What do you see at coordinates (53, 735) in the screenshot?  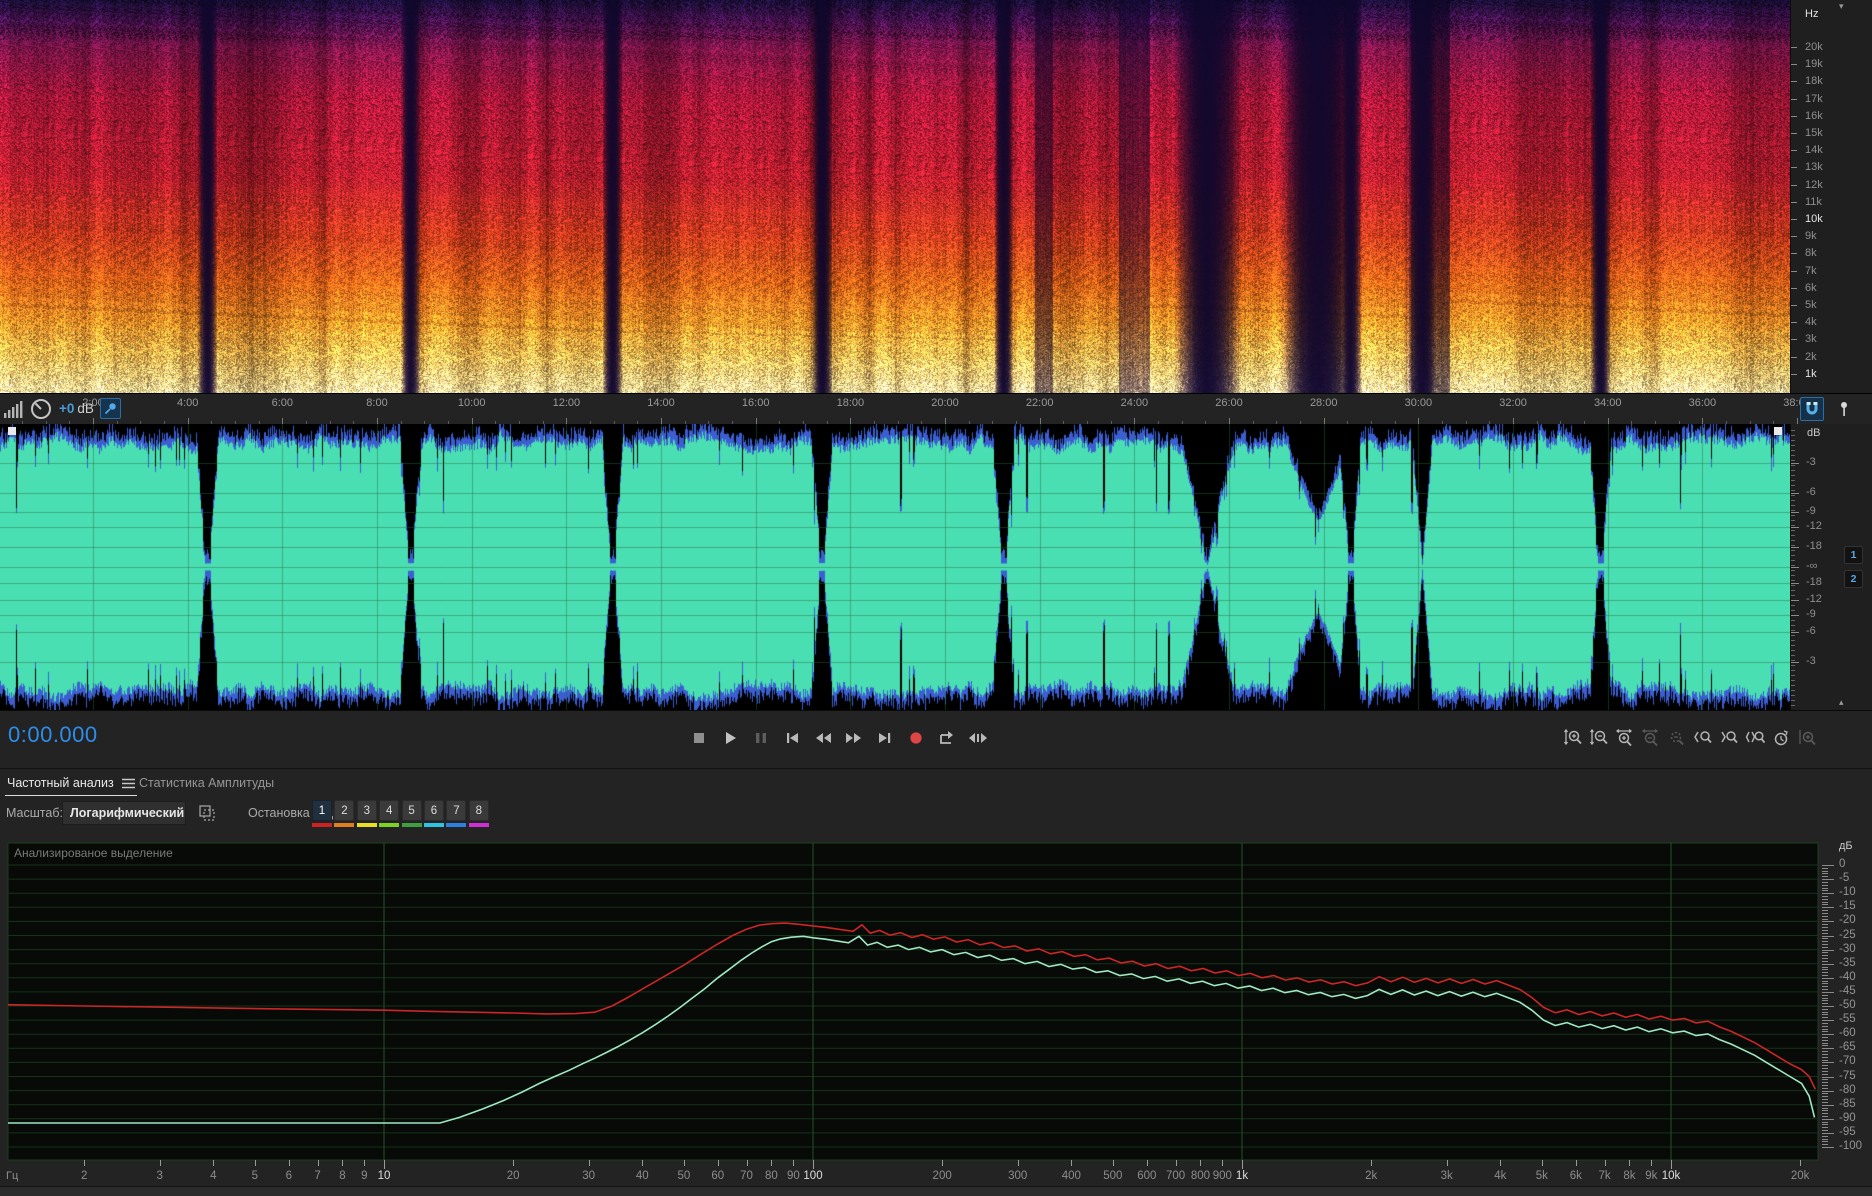 I see `time-display: 0:00.000` at bounding box center [53, 735].